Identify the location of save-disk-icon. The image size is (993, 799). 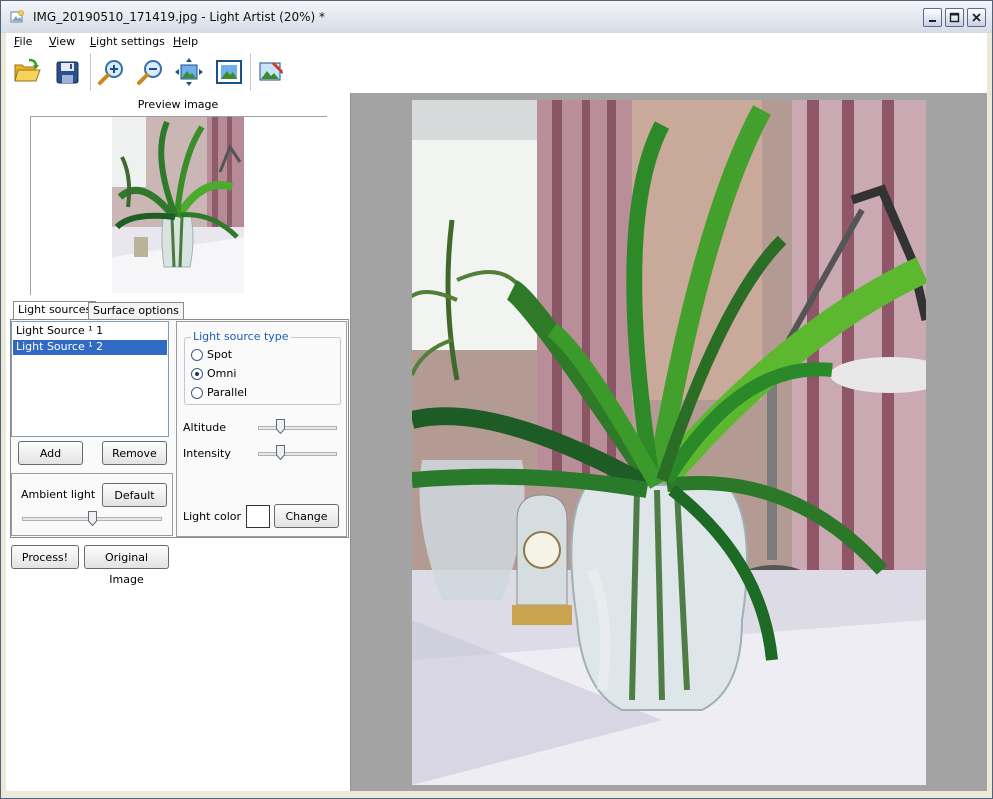
(67, 72).